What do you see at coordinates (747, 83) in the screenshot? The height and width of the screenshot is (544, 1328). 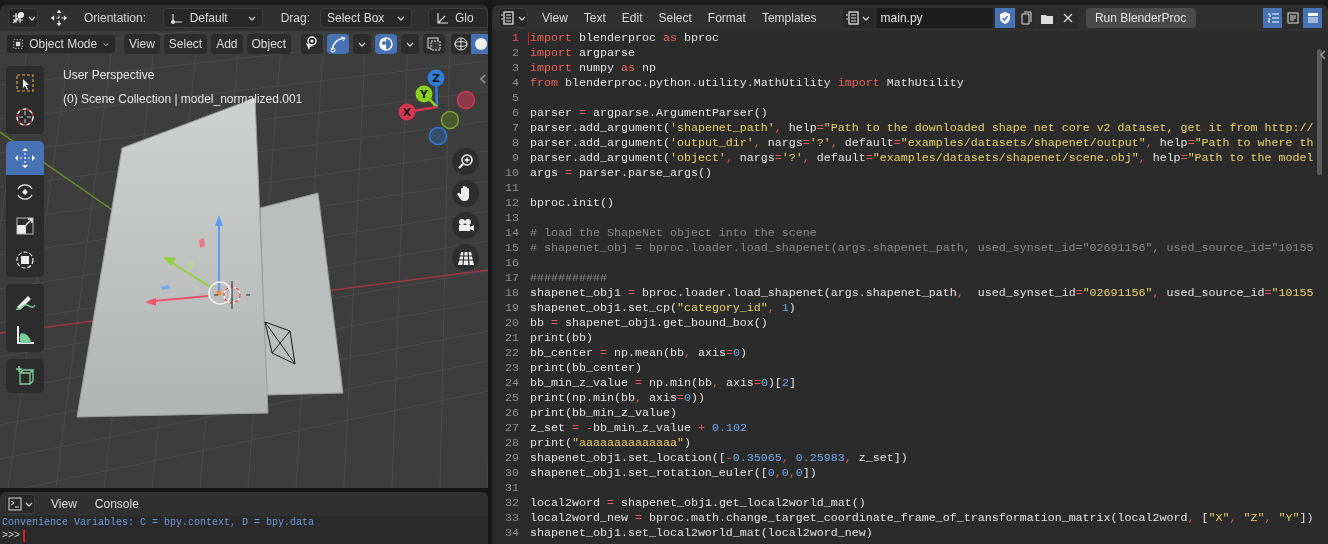 I see `code-line: from blenderproc.python.utility.MathUtility import MathUtility` at bounding box center [747, 83].